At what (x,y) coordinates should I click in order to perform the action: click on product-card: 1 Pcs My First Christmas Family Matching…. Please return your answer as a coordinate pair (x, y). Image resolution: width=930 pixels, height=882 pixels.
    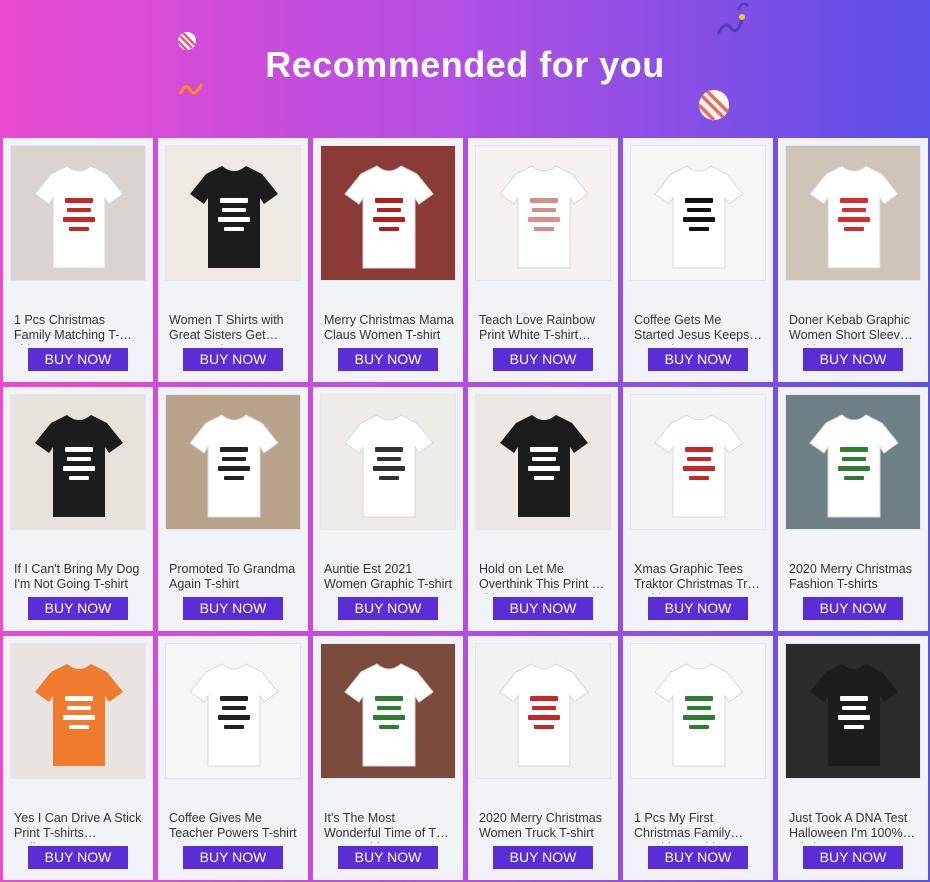
    Looking at the image, I should click on (698, 758).